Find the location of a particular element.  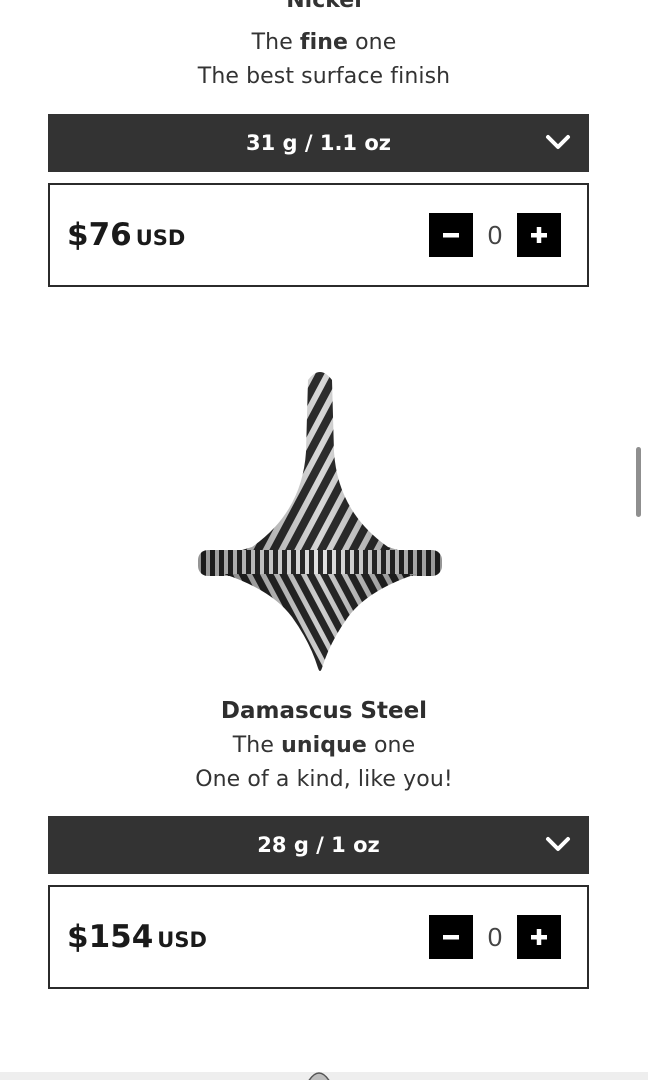

weight-select-value: 28 g / 1 oz is located at coordinates (318, 845).